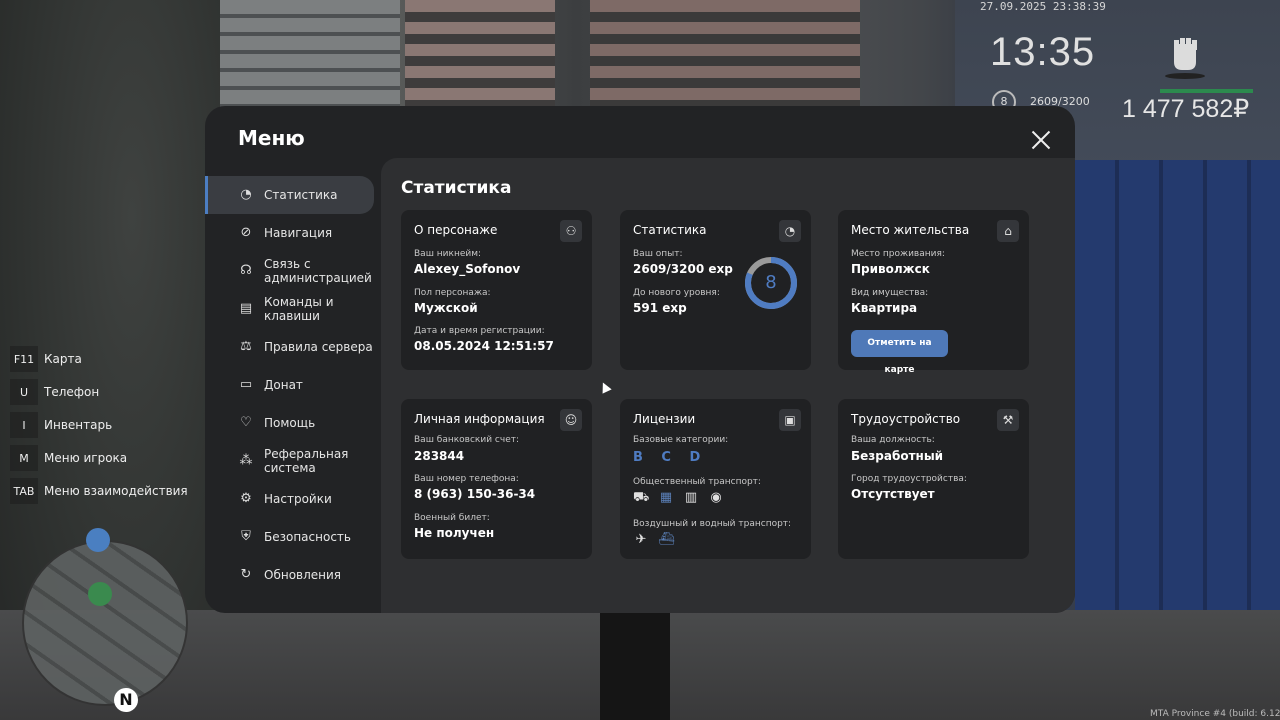  I want to click on exp-value: 2609/3200 exp, so click(683, 269).